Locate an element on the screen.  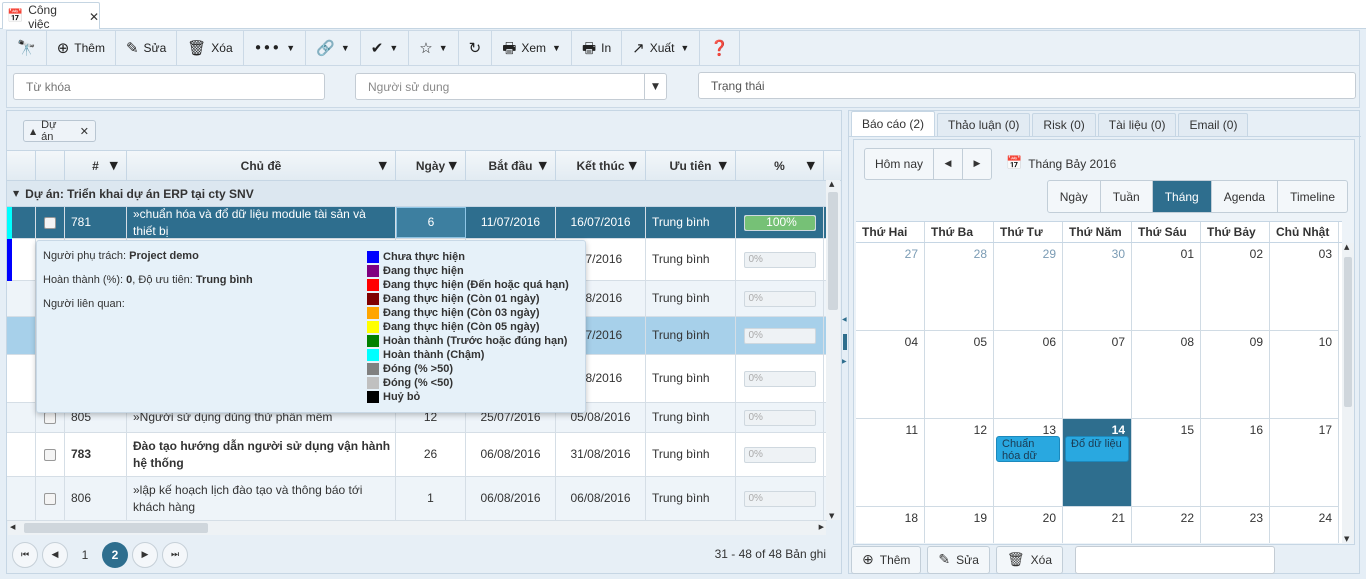
detail-tab: Email (0) is located at coordinates (1213, 124).